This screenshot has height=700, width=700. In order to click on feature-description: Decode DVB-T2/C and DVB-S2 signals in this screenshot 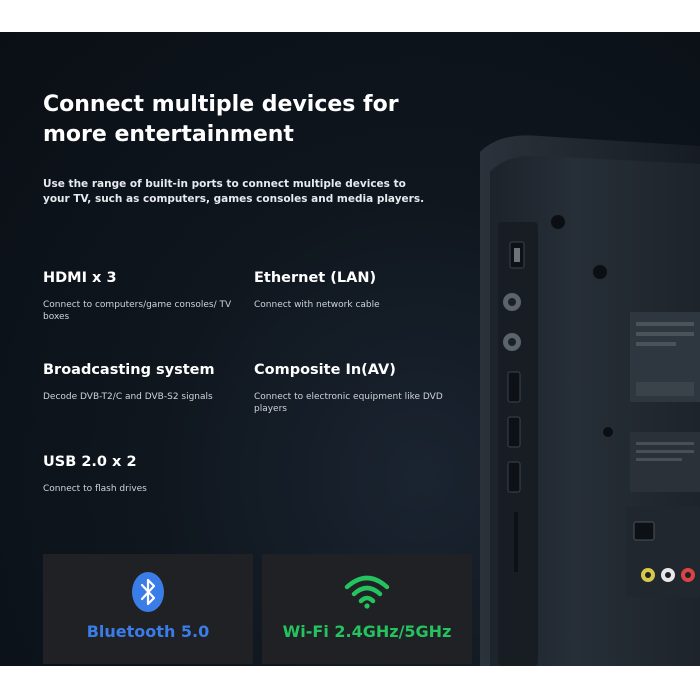, I will do `click(128, 397)`.